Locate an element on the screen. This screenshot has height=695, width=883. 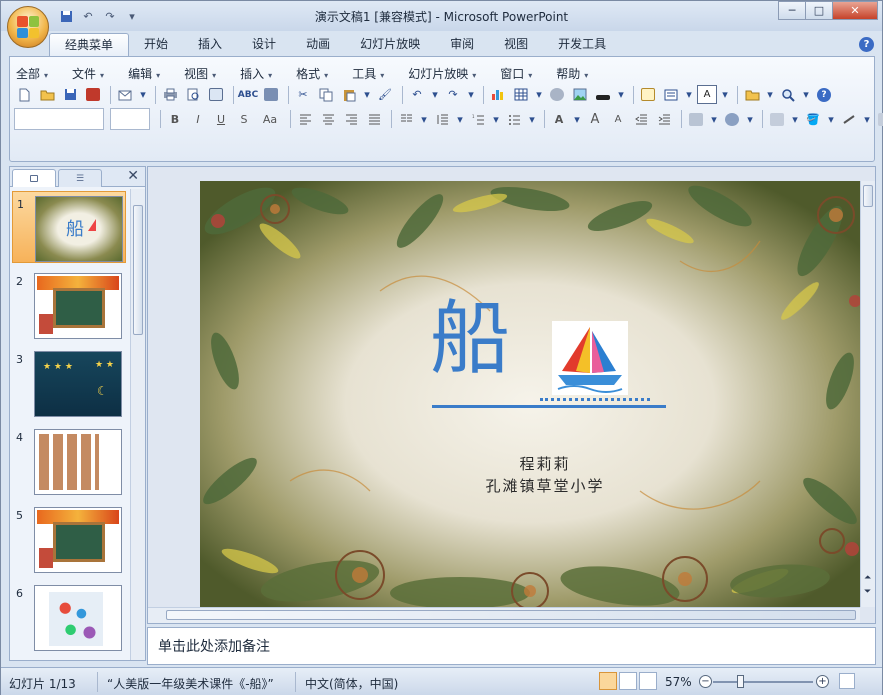
numbering-icon: 1 is located at coordinates (478, 119).